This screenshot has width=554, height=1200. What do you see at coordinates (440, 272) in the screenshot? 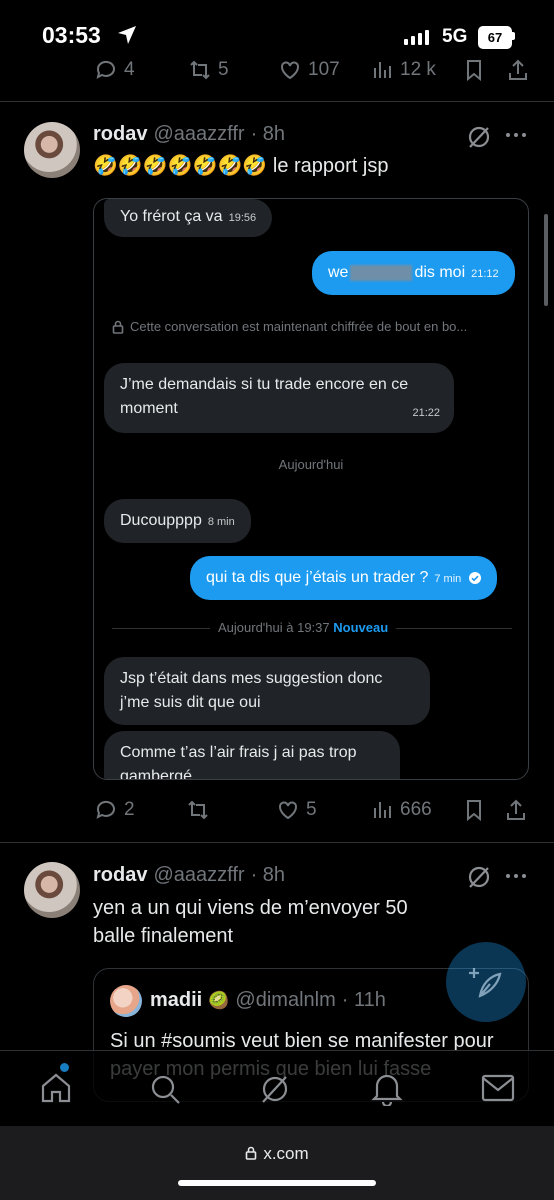
I see `message-text: dis moi` at bounding box center [440, 272].